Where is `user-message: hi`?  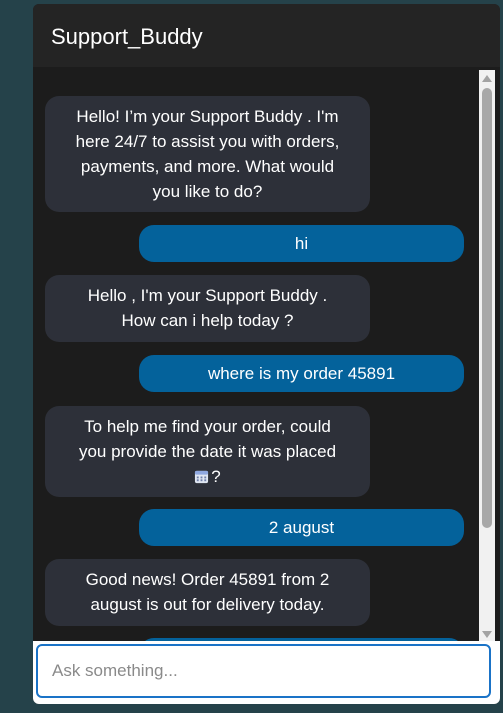
user-message: hi is located at coordinates (301, 243).